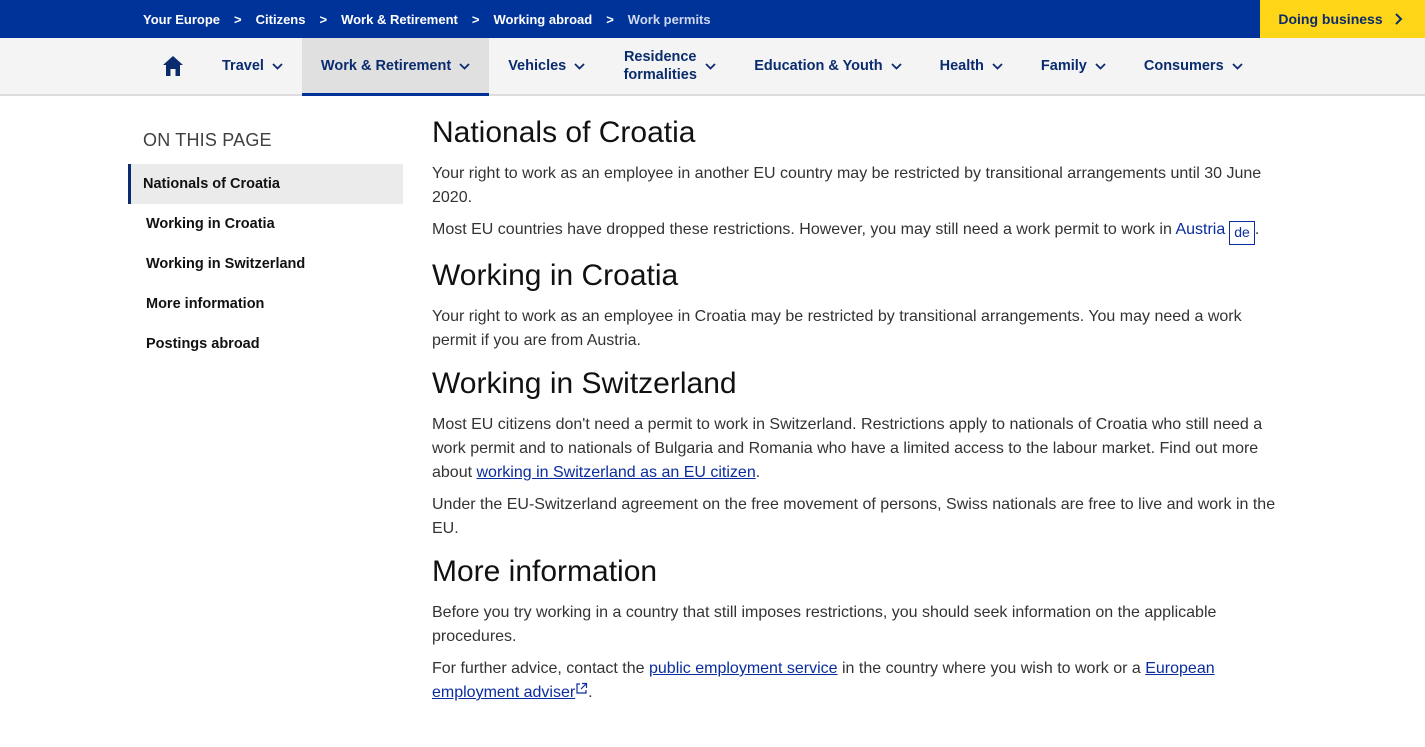 This screenshot has width=1425, height=747. I want to click on nav-family-label: Family, so click(1063, 66).